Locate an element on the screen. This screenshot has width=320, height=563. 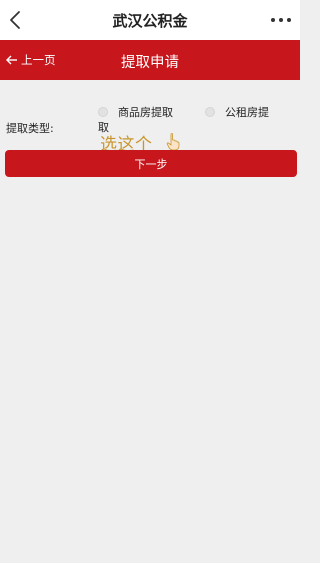
pointing-hand-icon is located at coordinates (173, 142).